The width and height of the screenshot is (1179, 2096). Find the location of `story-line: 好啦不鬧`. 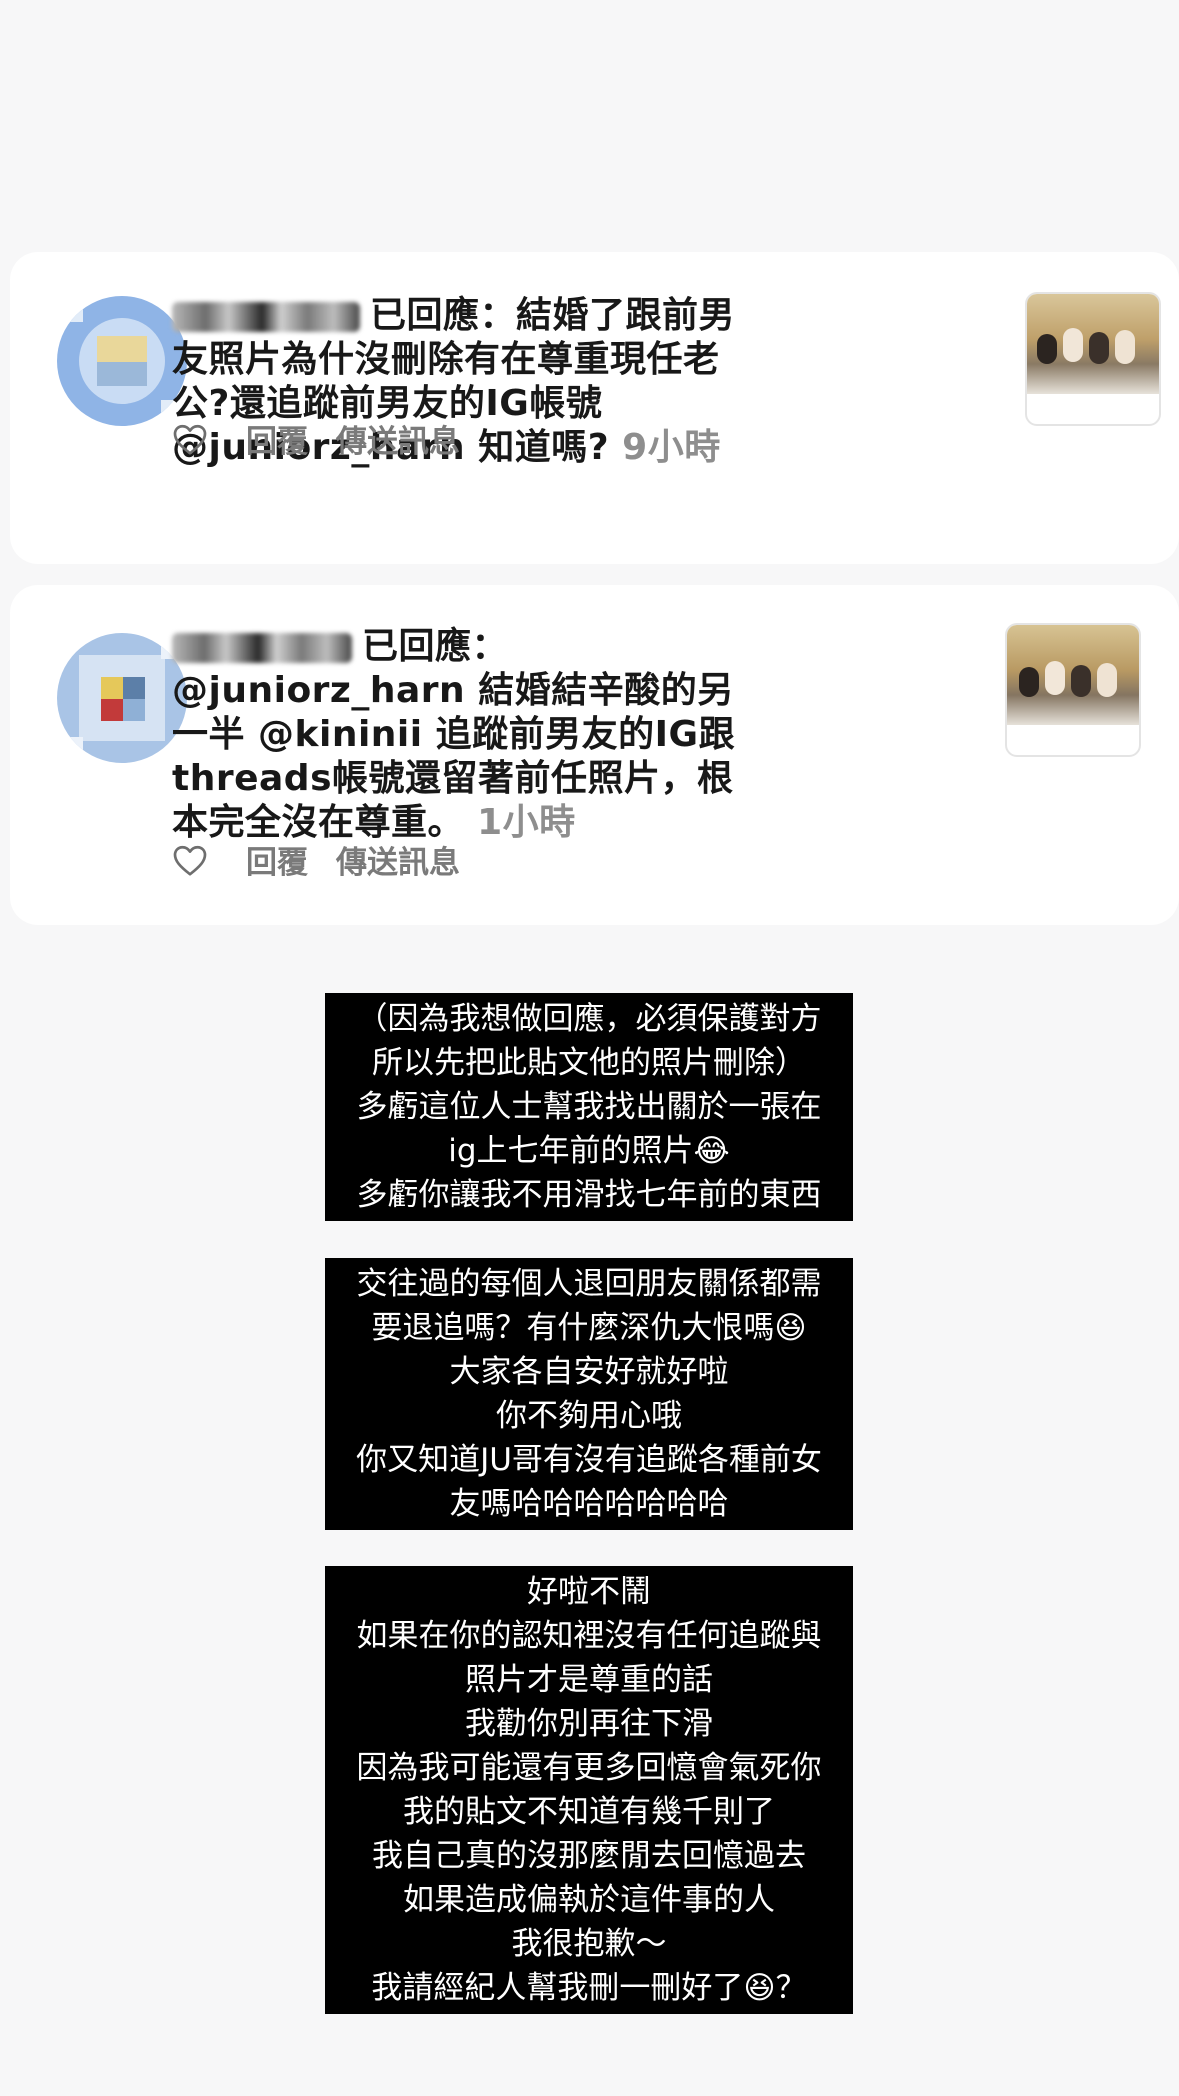

story-line: 好啦不鬧 is located at coordinates (589, 1592).